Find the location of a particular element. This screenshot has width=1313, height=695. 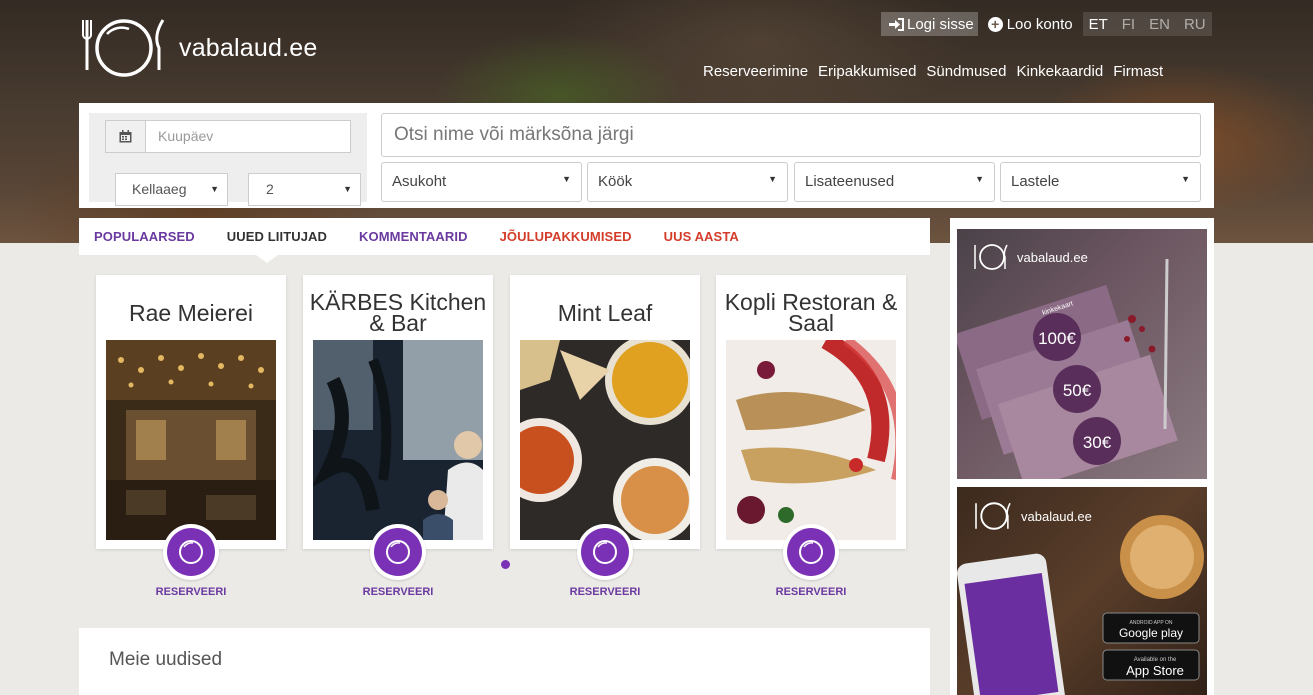

tab-populaarsed: POPULAARSED is located at coordinates (144, 236).